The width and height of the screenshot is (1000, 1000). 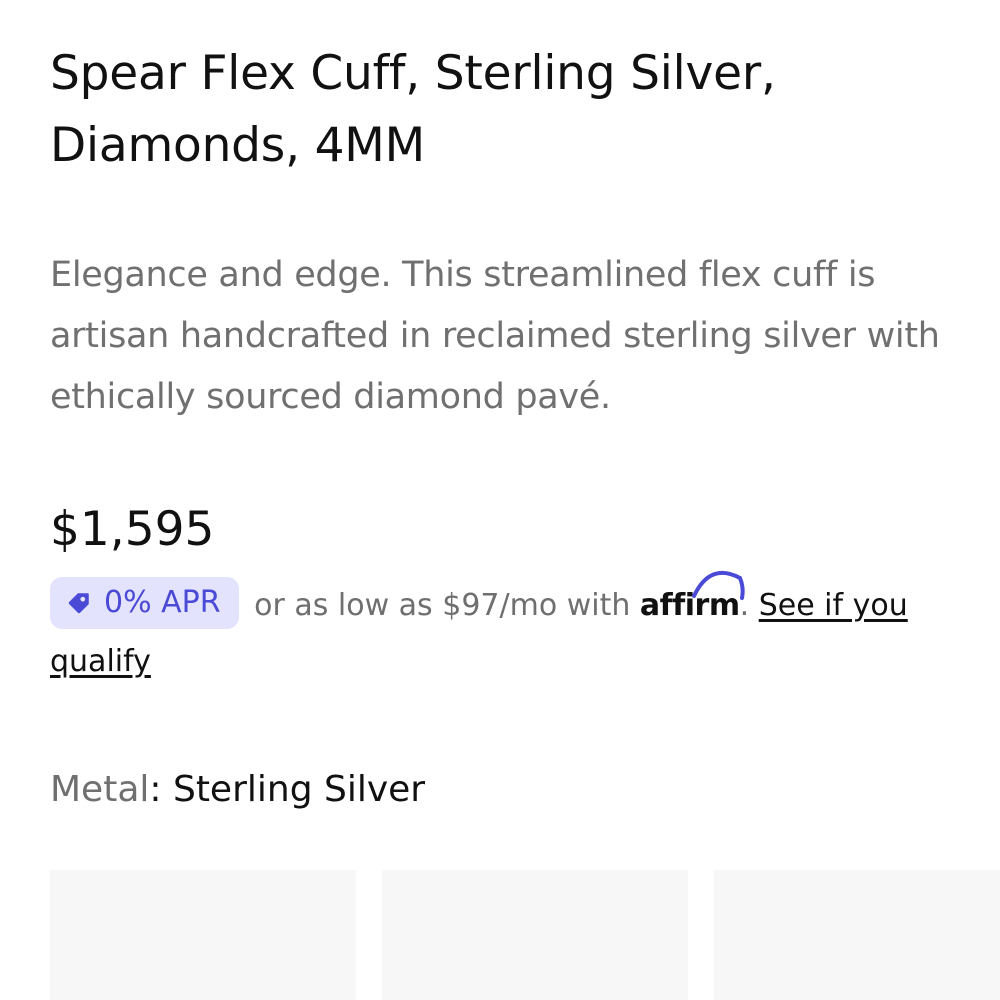 I want to click on metal-label: Metal, so click(x=100, y=789).